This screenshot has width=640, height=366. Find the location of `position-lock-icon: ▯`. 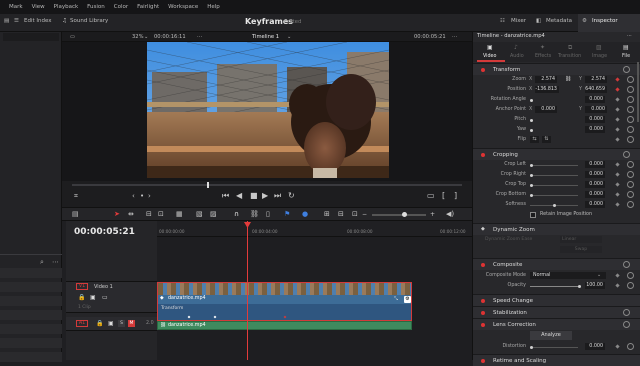

position-lock-icon: ▯ is located at coordinates (268, 214).